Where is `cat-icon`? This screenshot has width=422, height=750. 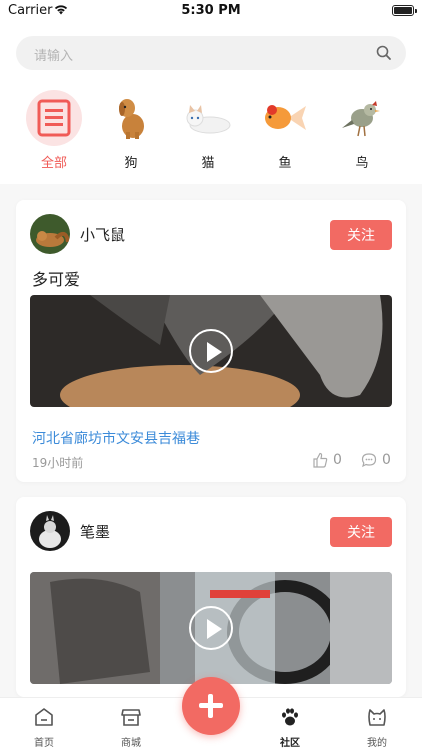 cat-icon is located at coordinates (208, 119).